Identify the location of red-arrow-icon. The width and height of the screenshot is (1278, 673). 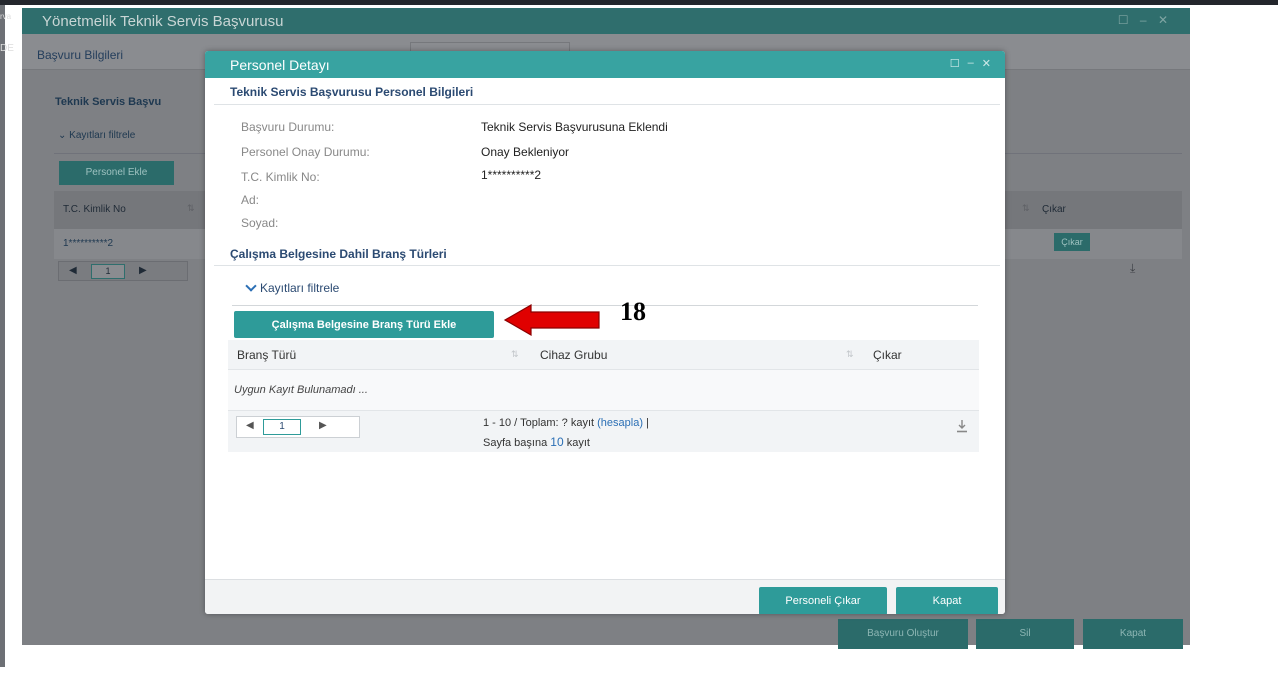
(551, 320).